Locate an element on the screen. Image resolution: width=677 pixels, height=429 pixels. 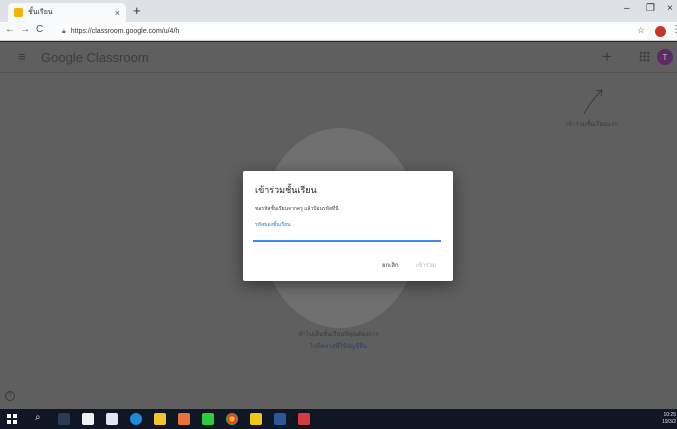
browser-tab-strip: ชั้นเรียน × + – ❐ × is located at coordinates (338, 11).